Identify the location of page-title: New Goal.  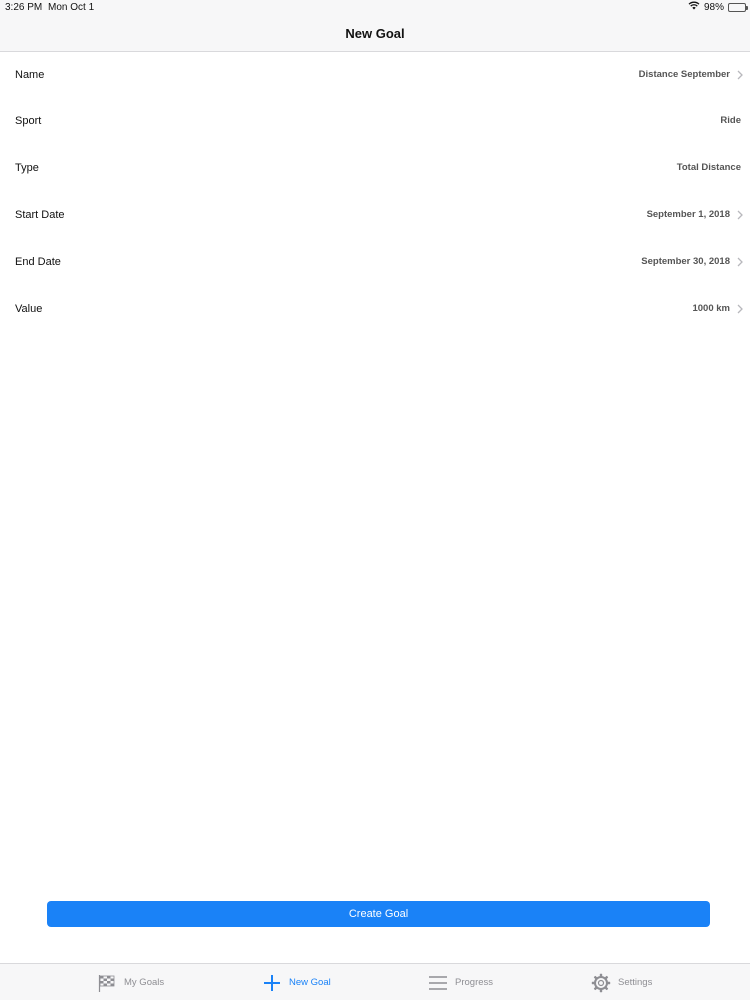
(375, 33).